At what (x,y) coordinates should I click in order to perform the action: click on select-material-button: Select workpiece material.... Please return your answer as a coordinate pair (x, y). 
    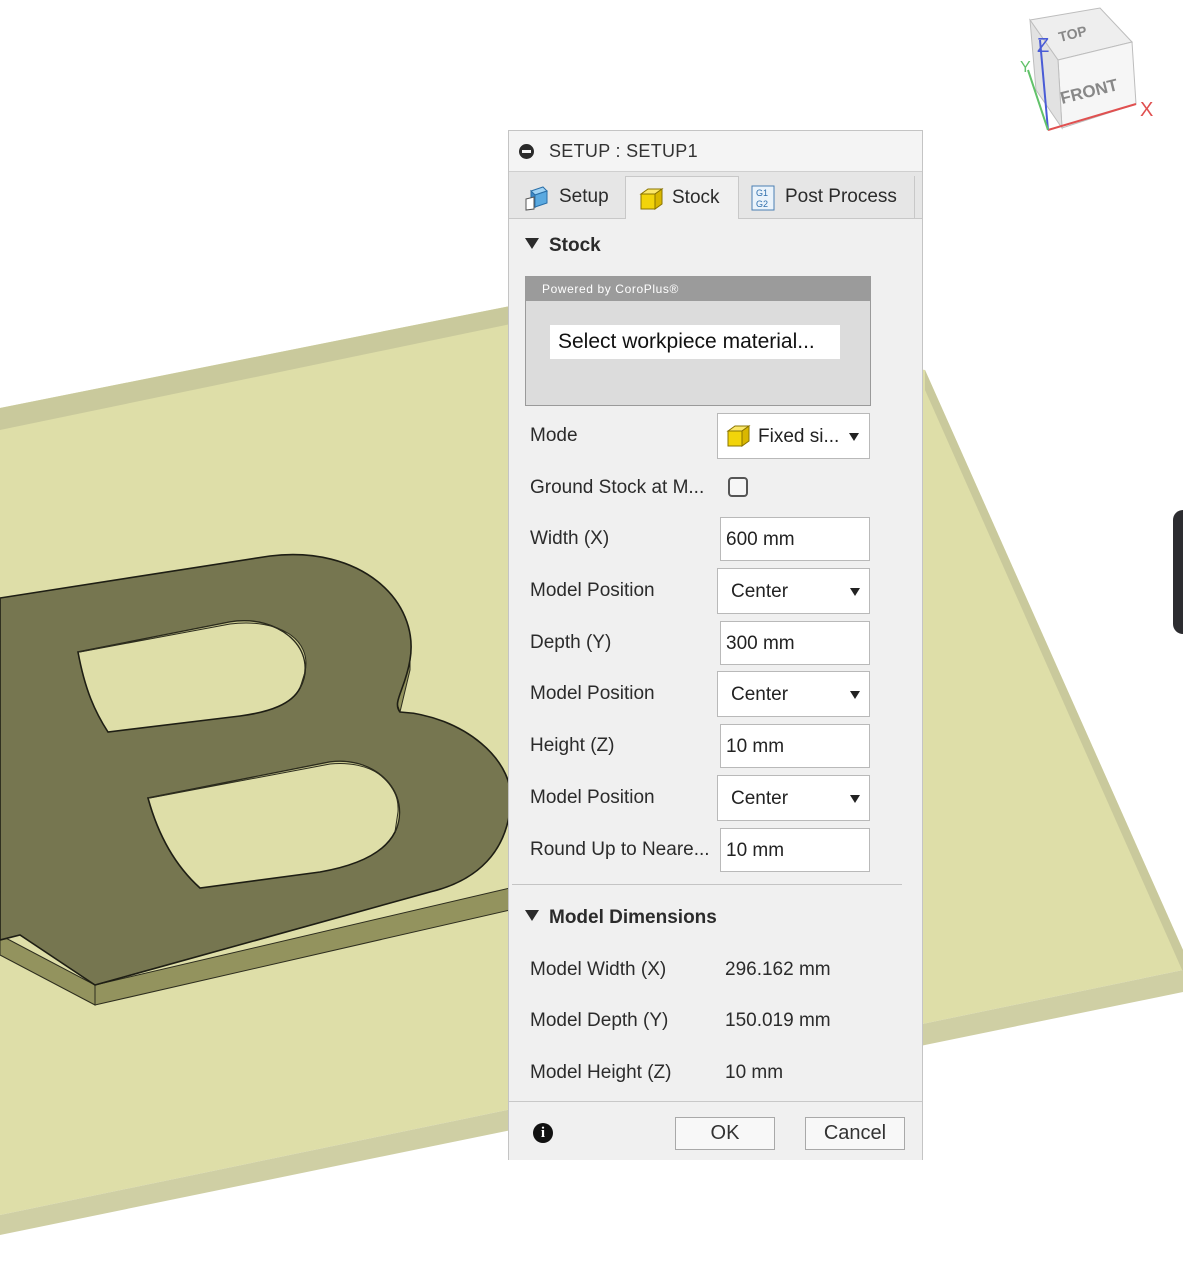
    Looking at the image, I should click on (695, 342).